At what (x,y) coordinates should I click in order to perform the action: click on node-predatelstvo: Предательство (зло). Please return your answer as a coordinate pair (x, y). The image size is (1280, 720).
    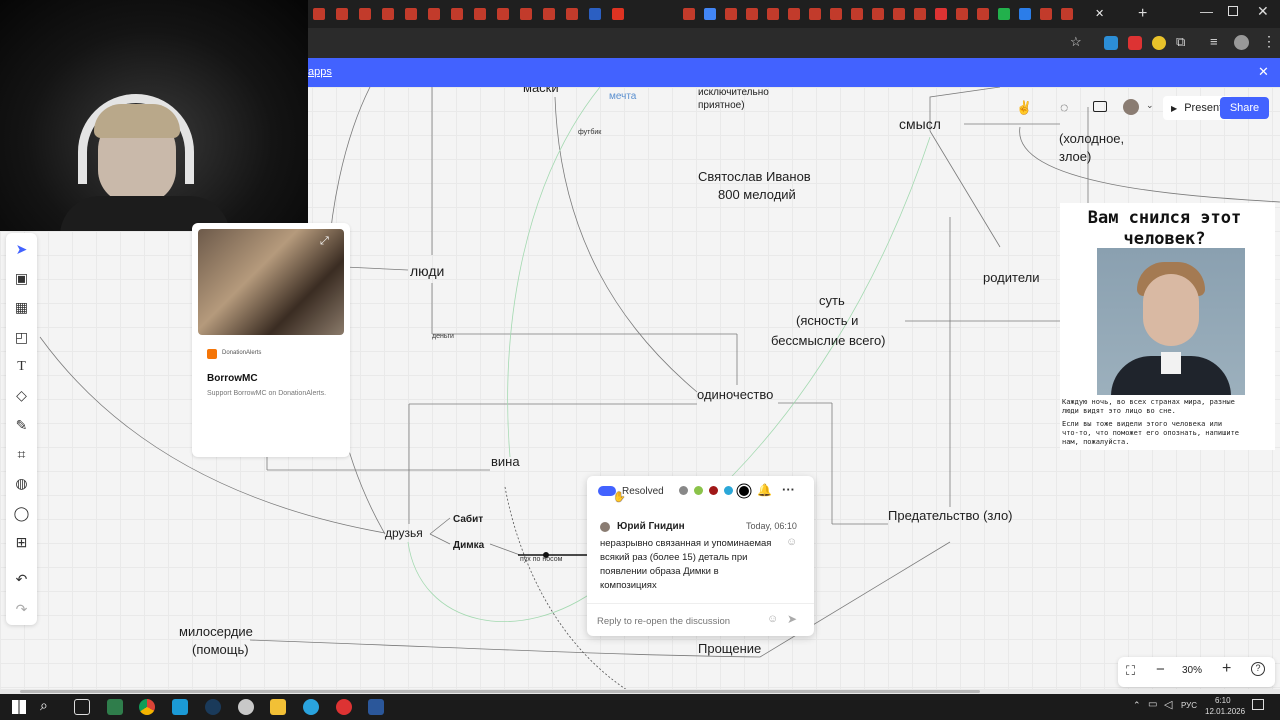
    Looking at the image, I should click on (950, 516).